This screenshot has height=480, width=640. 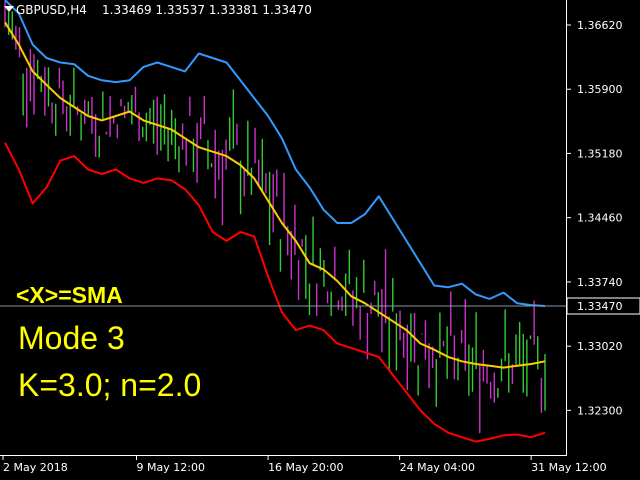 What do you see at coordinates (600, 25) in the screenshot?
I see `price-tick-label: 1.36620` at bounding box center [600, 25].